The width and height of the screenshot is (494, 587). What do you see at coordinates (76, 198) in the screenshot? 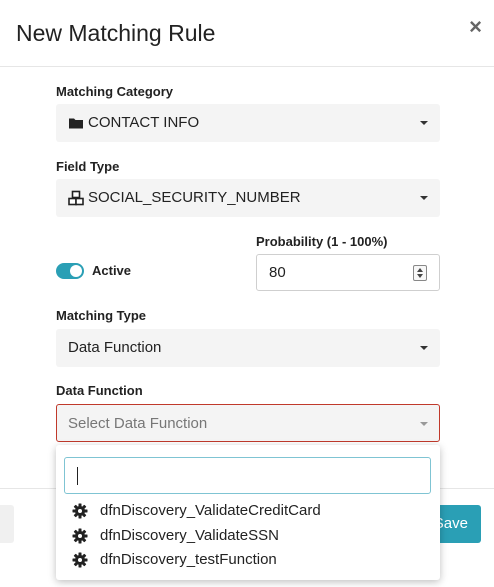
I see `cubes-icon` at bounding box center [76, 198].